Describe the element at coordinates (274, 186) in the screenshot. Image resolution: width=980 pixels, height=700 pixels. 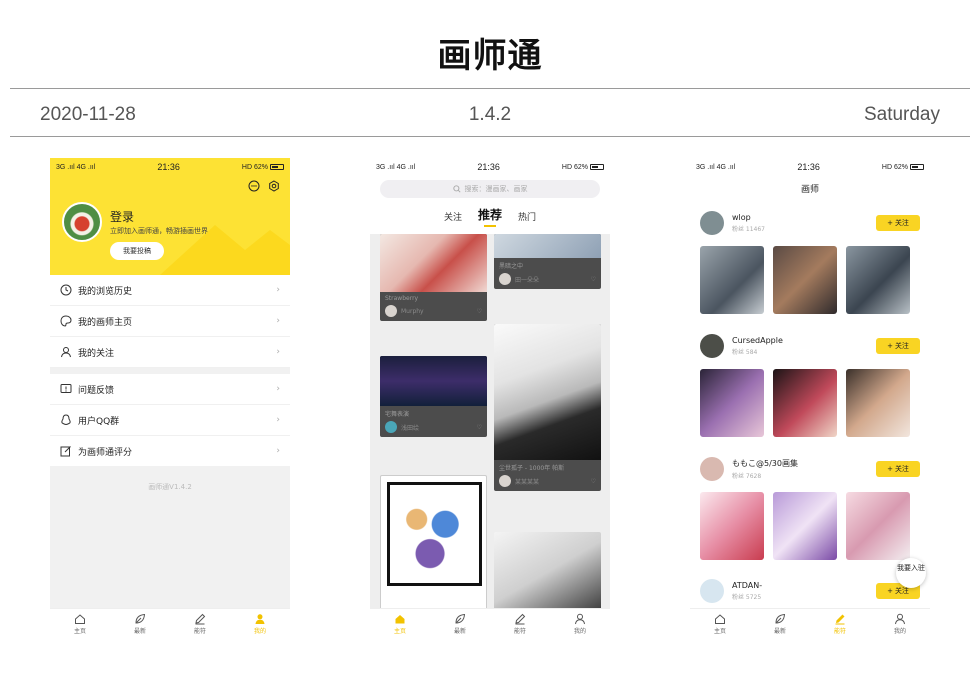
I see `settings-gear-icon` at that location.